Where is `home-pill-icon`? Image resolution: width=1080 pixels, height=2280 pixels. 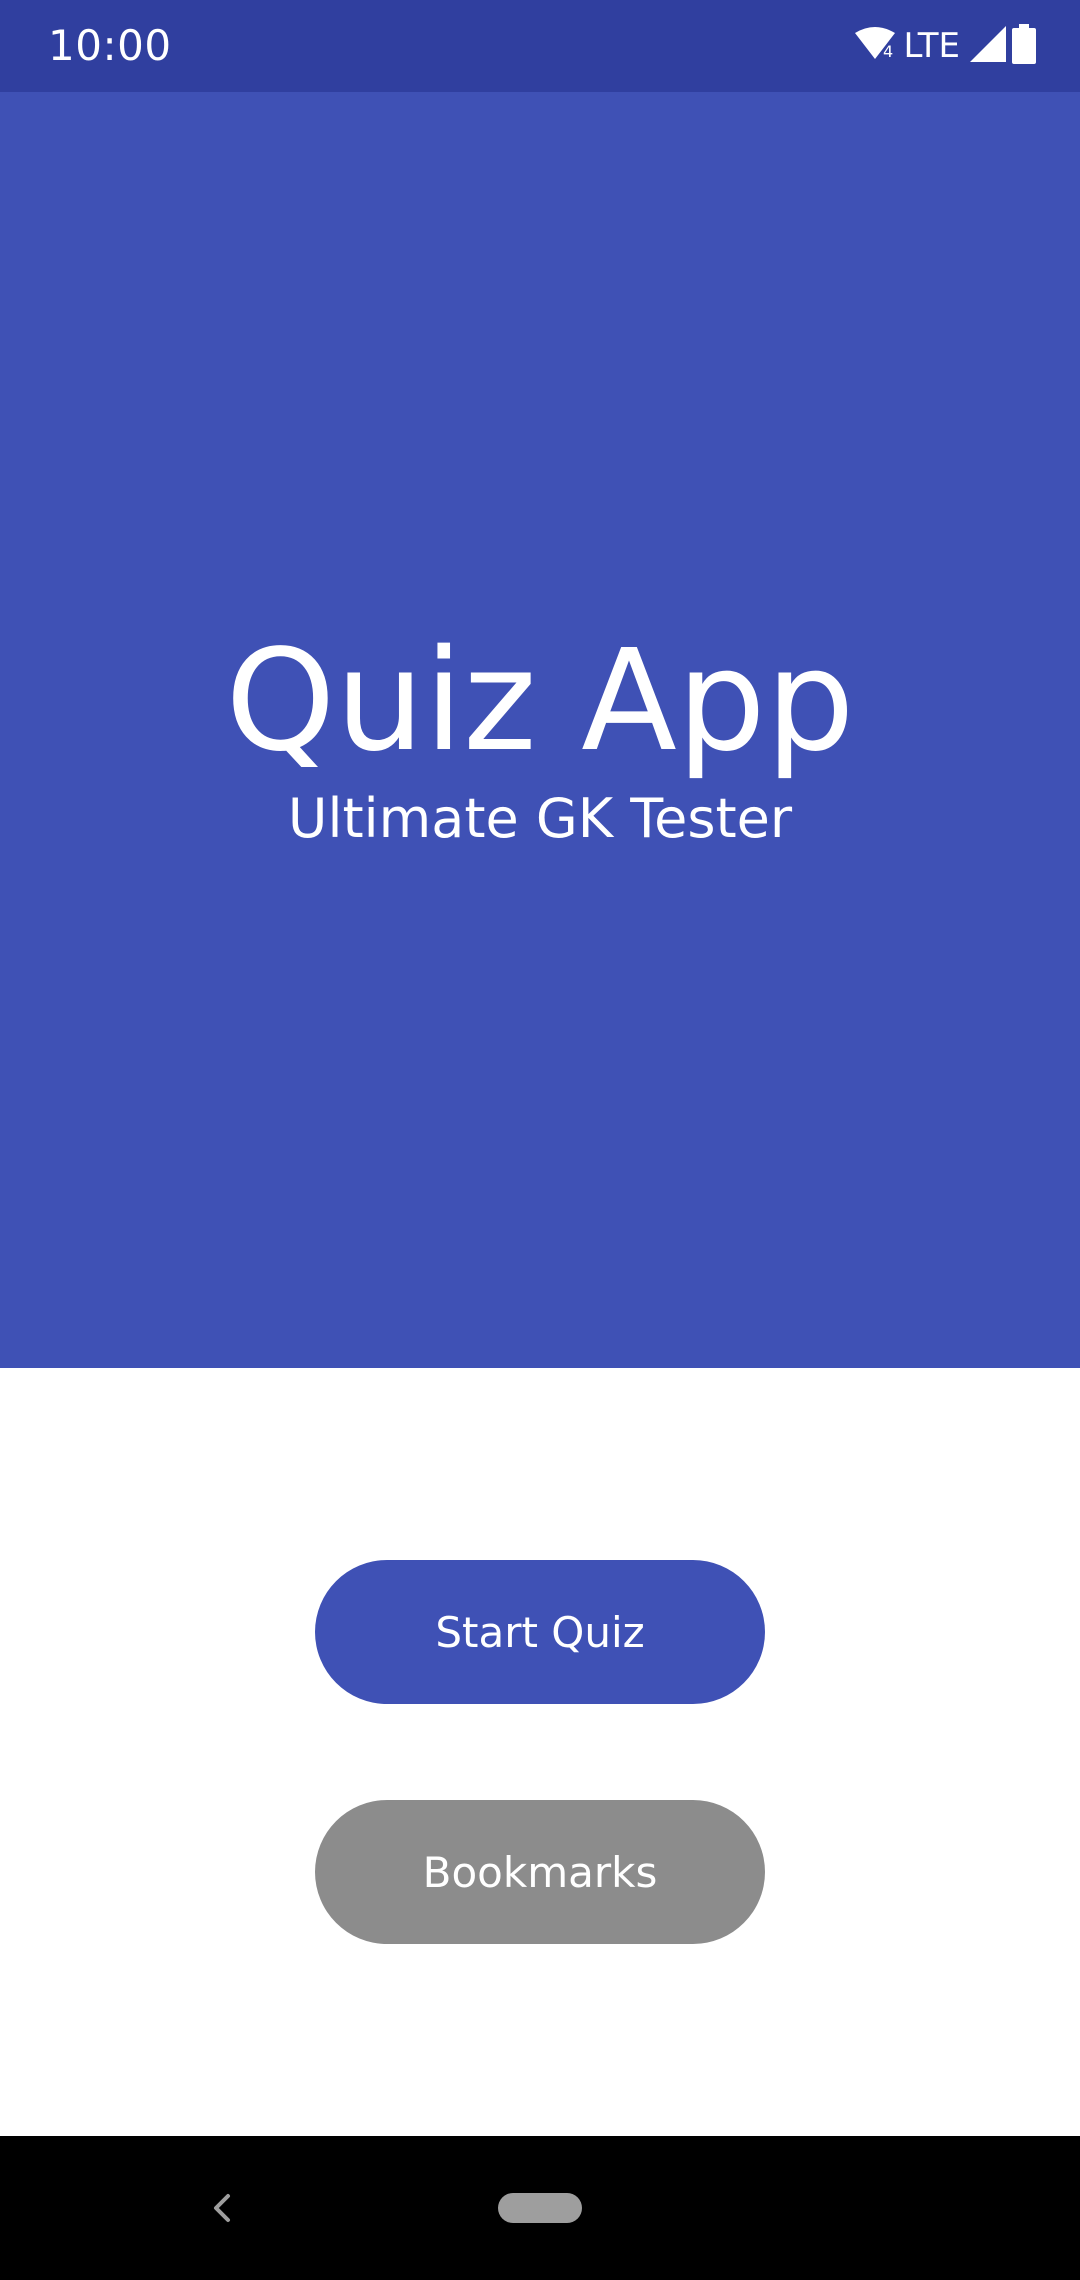 home-pill-icon is located at coordinates (540, 2208).